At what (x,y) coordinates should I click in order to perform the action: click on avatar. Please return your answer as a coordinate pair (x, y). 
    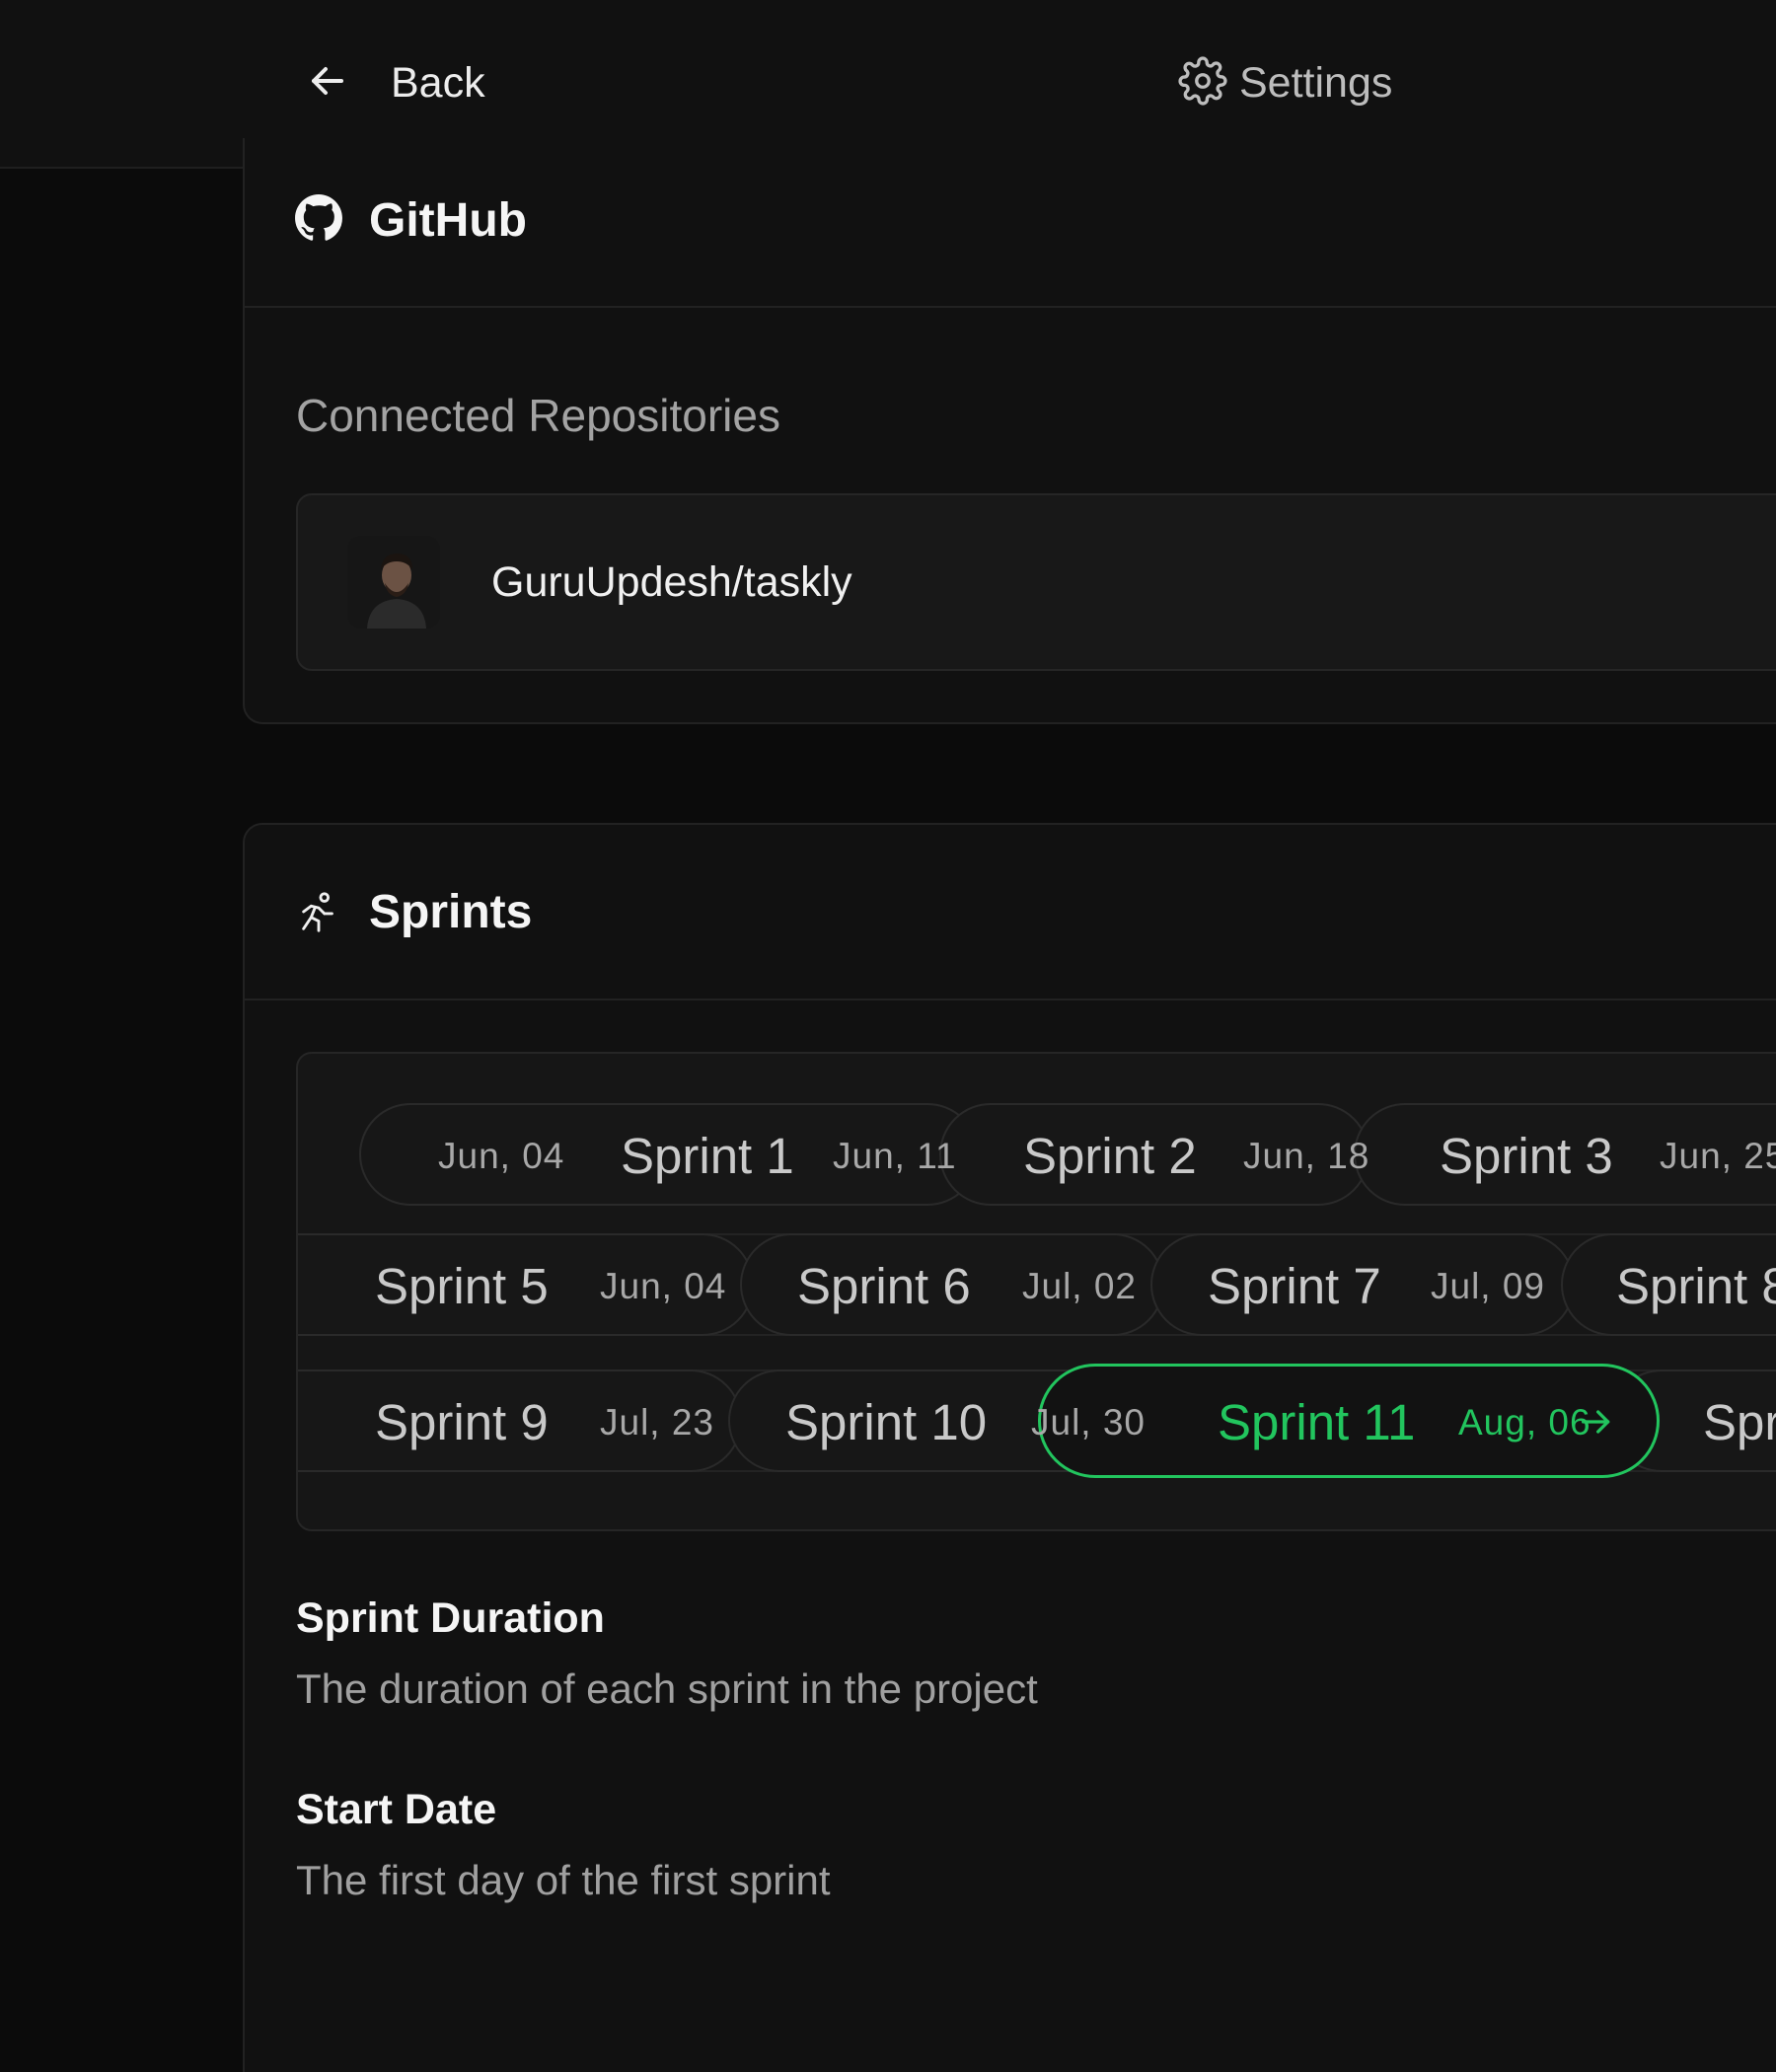
    Looking at the image, I should click on (394, 583).